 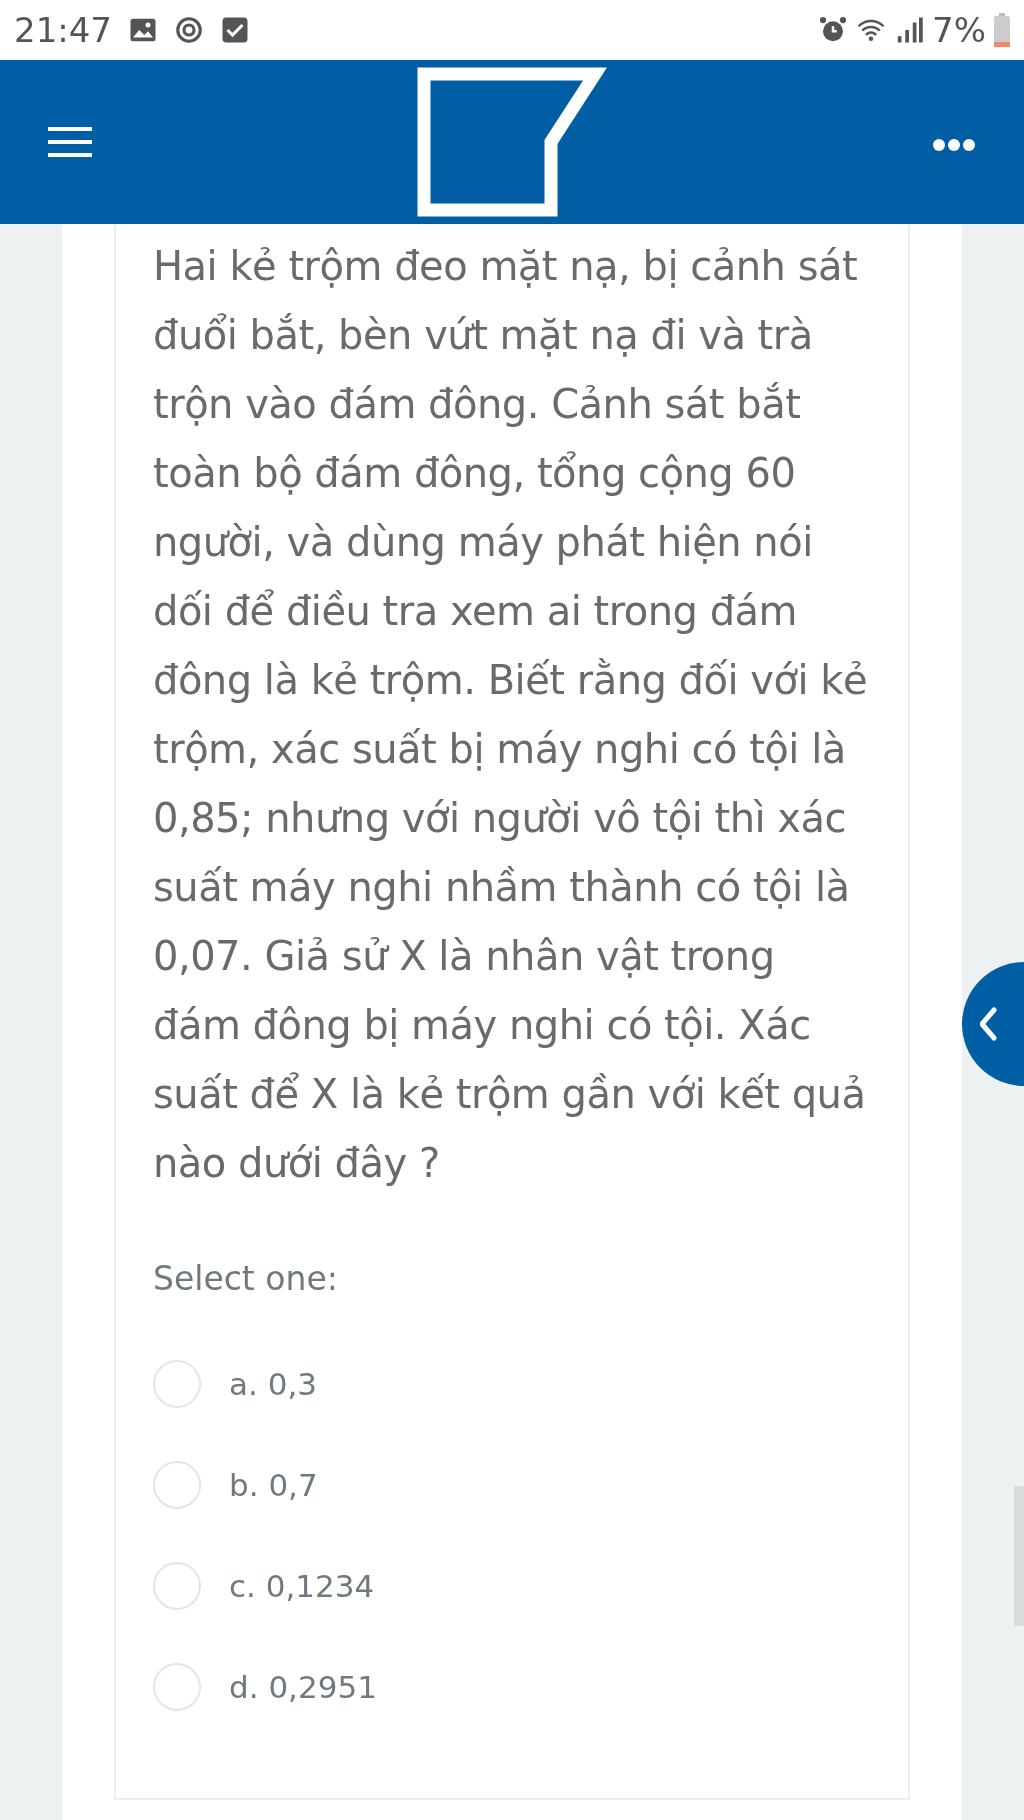 I want to click on option-label: c. 0,1234, so click(x=302, y=1586).